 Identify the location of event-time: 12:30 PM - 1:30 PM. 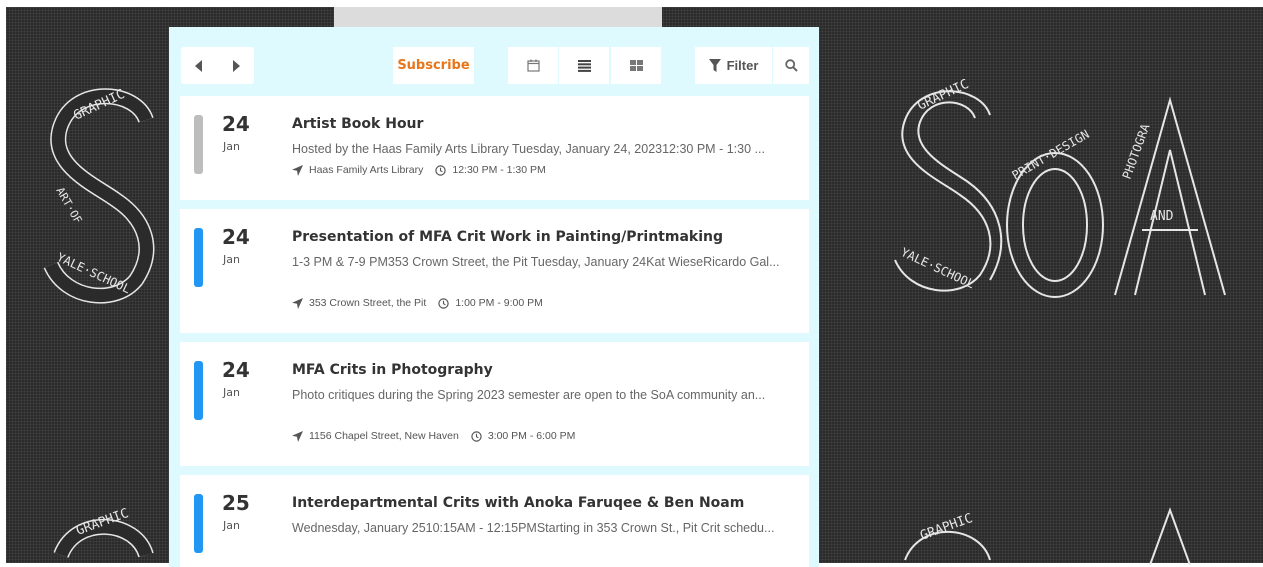
(499, 170).